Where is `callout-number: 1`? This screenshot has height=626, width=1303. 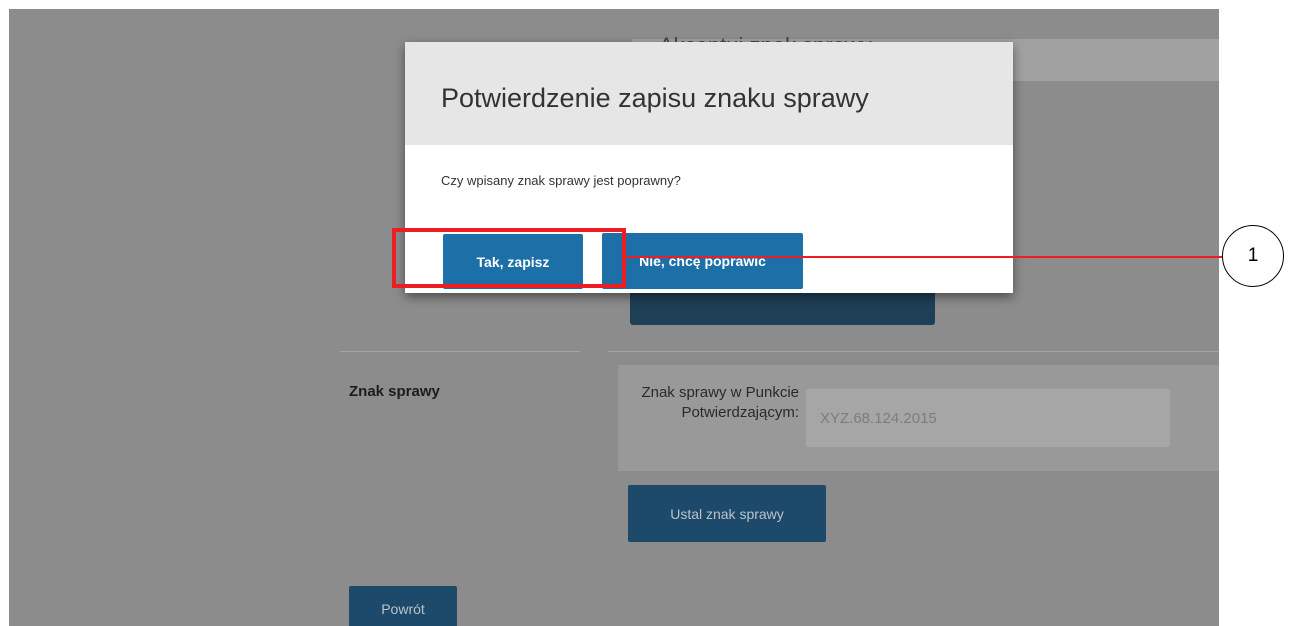
callout-number: 1 is located at coordinates (1253, 255).